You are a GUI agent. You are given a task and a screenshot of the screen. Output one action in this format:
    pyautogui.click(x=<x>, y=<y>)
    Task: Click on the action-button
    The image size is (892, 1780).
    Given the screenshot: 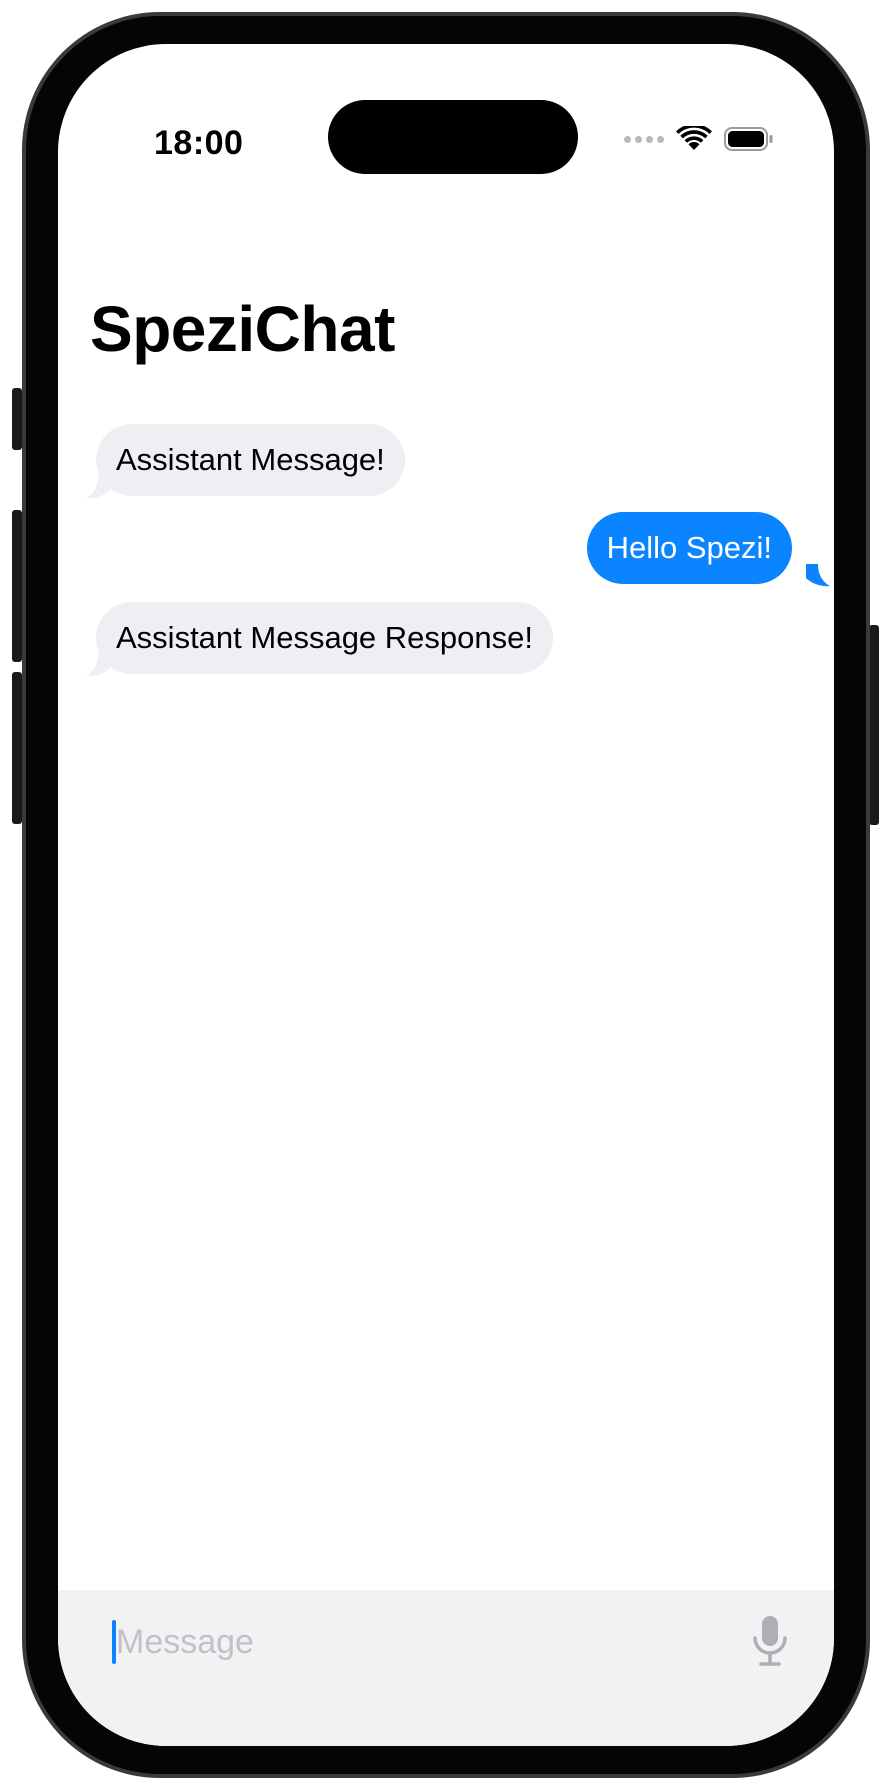 What is the action you would take?
    pyautogui.click(x=17, y=419)
    